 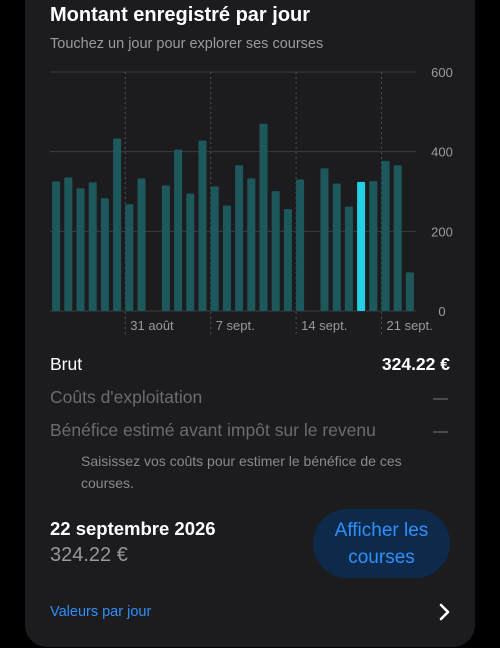 What do you see at coordinates (126, 397) in the screenshot?
I see `operating-costs-label: Coûts d'exploitation` at bounding box center [126, 397].